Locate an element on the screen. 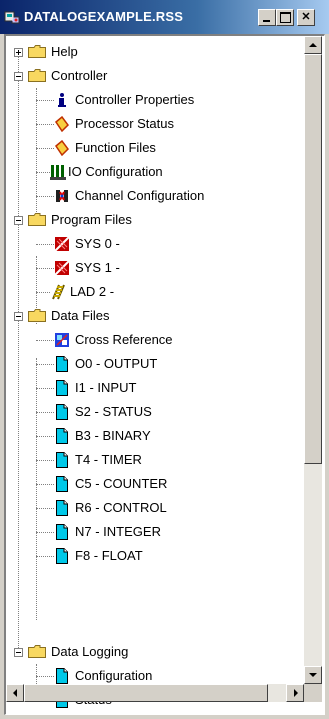 The height and width of the screenshot is (719, 329). tree-item-data-file: C5 - COUNTER is located at coordinates (155, 484).